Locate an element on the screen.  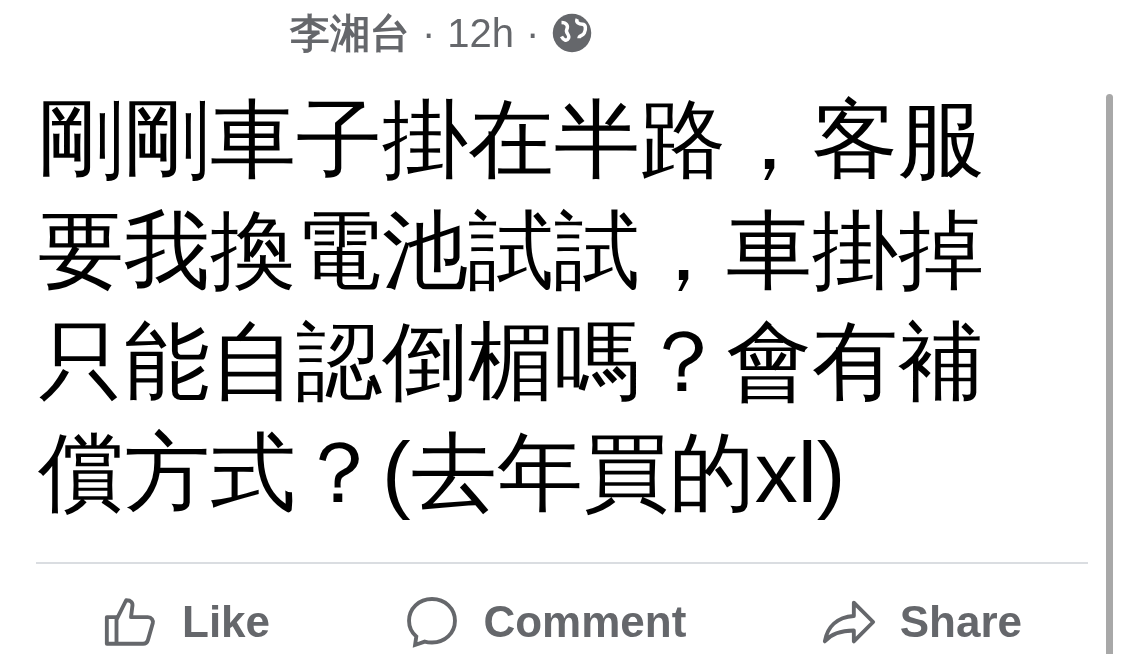
comment-button: Comment is located at coordinates (545, 621).